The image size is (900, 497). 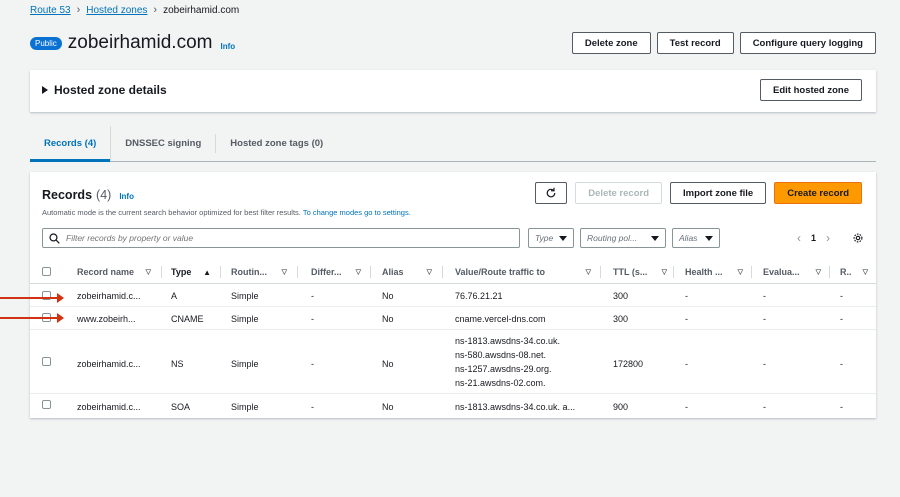 What do you see at coordinates (118, 272) in the screenshot?
I see `column-record-name: Record name ▽` at bounding box center [118, 272].